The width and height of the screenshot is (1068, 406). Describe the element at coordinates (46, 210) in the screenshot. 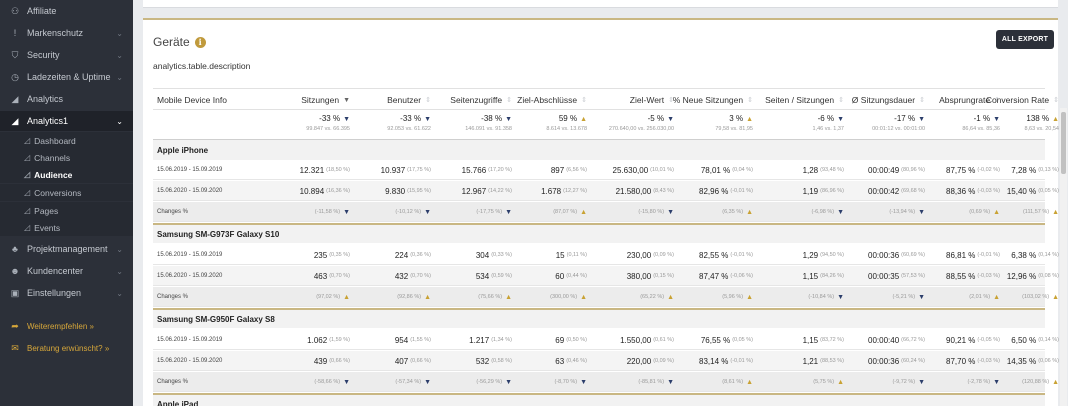

I see `sidebar-subitem-label: Pages` at that location.